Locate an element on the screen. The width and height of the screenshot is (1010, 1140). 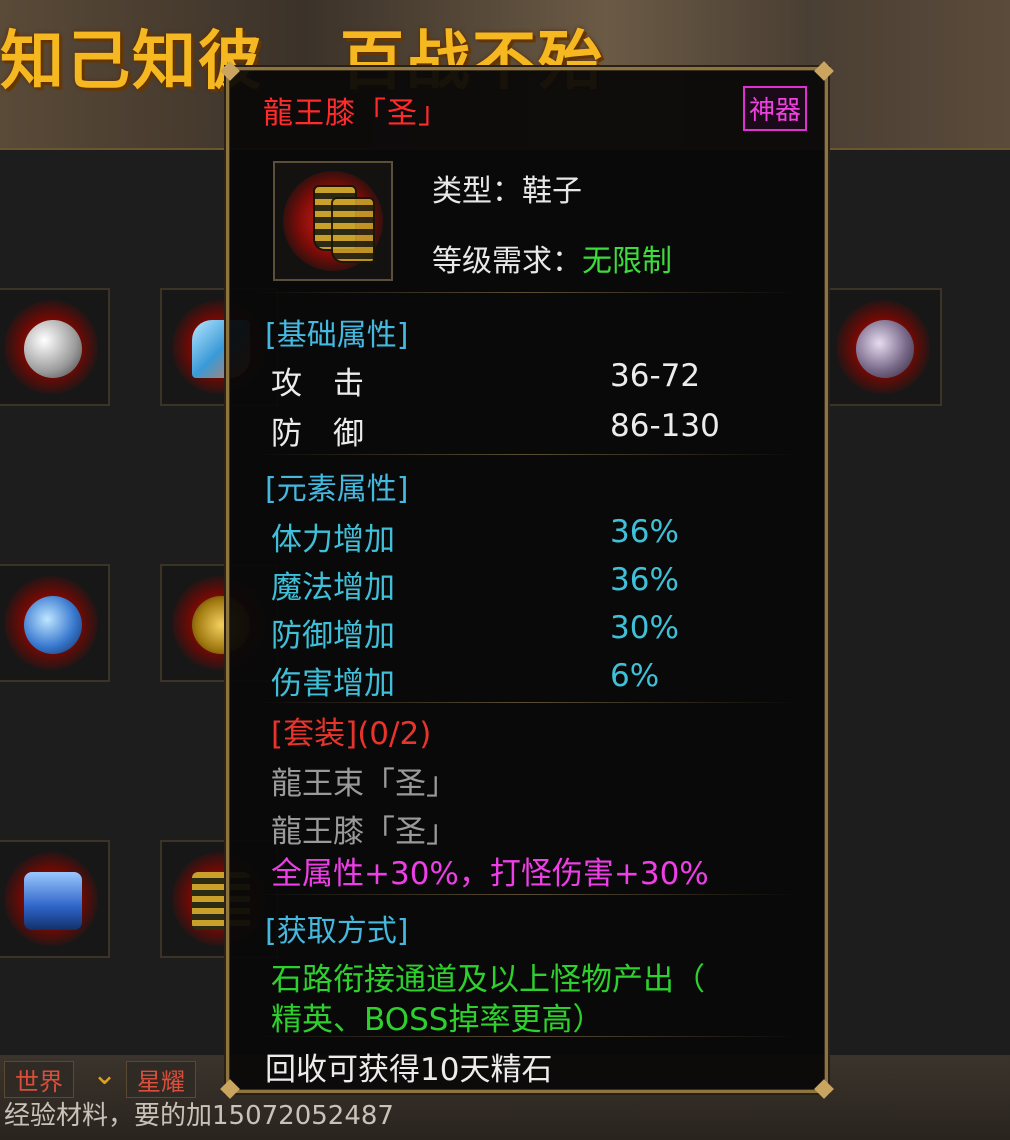
stat-attack-name: 攻 击 is located at coordinates (317, 384).